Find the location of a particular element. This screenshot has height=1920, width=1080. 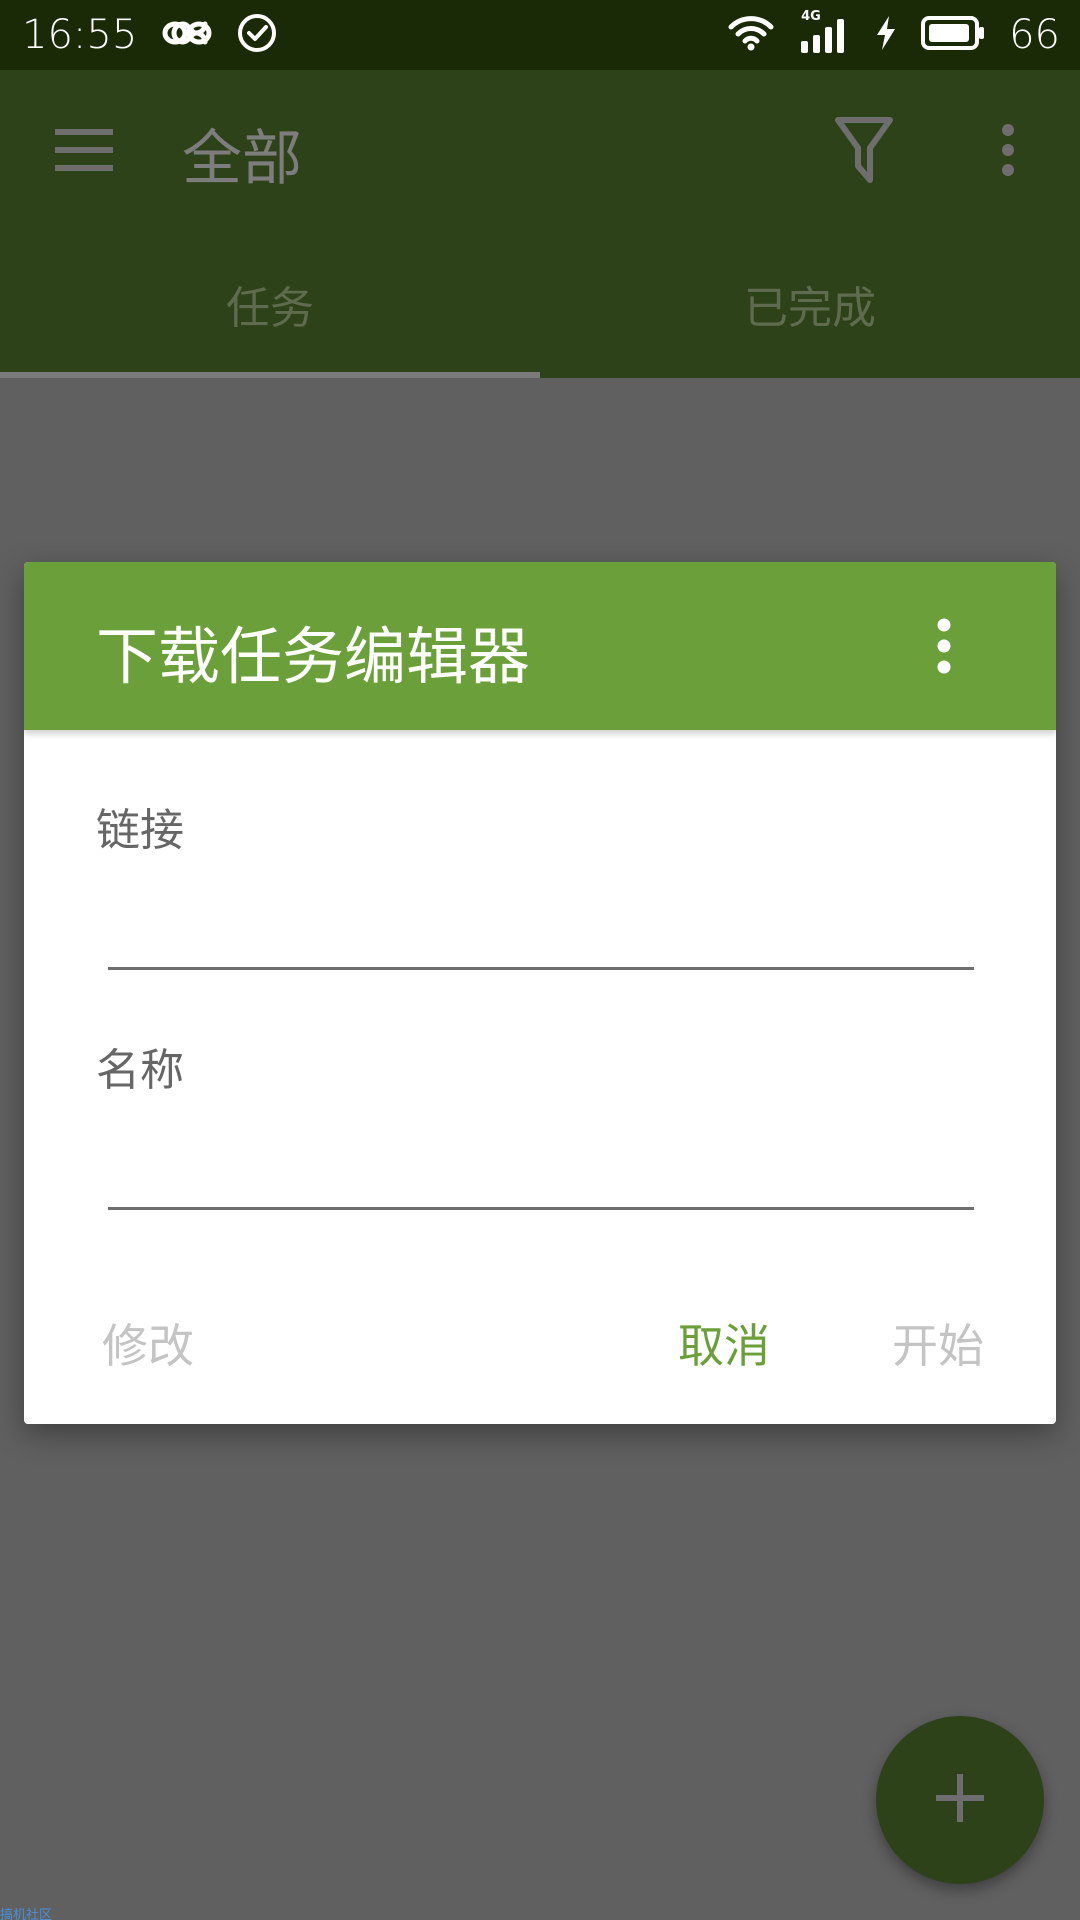

battery-level: 66 is located at coordinates (1034, 35).